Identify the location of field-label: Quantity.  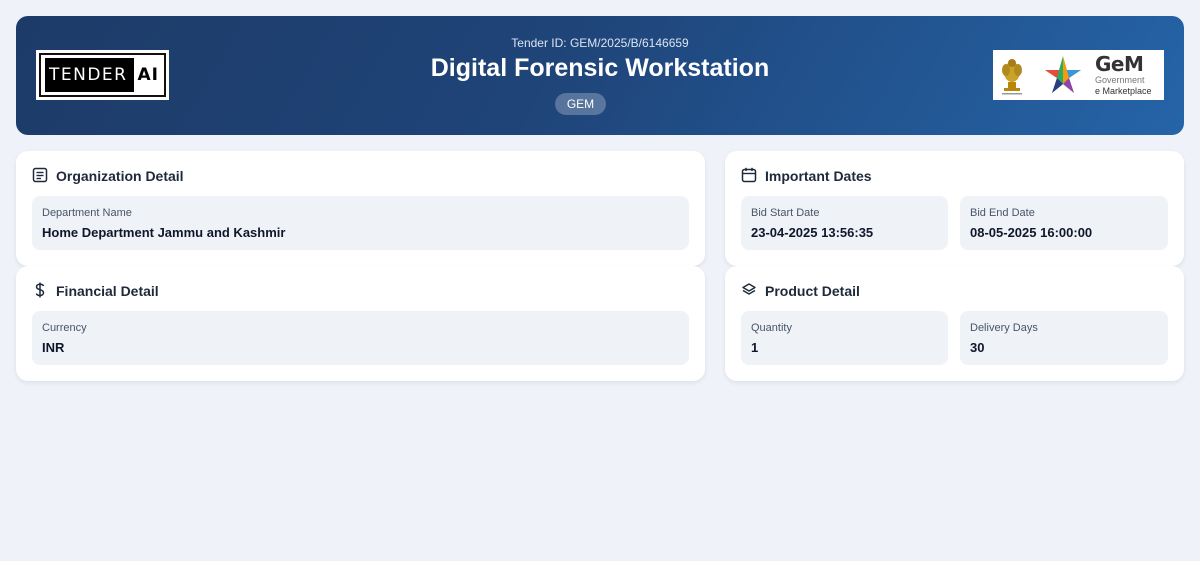
(771, 328).